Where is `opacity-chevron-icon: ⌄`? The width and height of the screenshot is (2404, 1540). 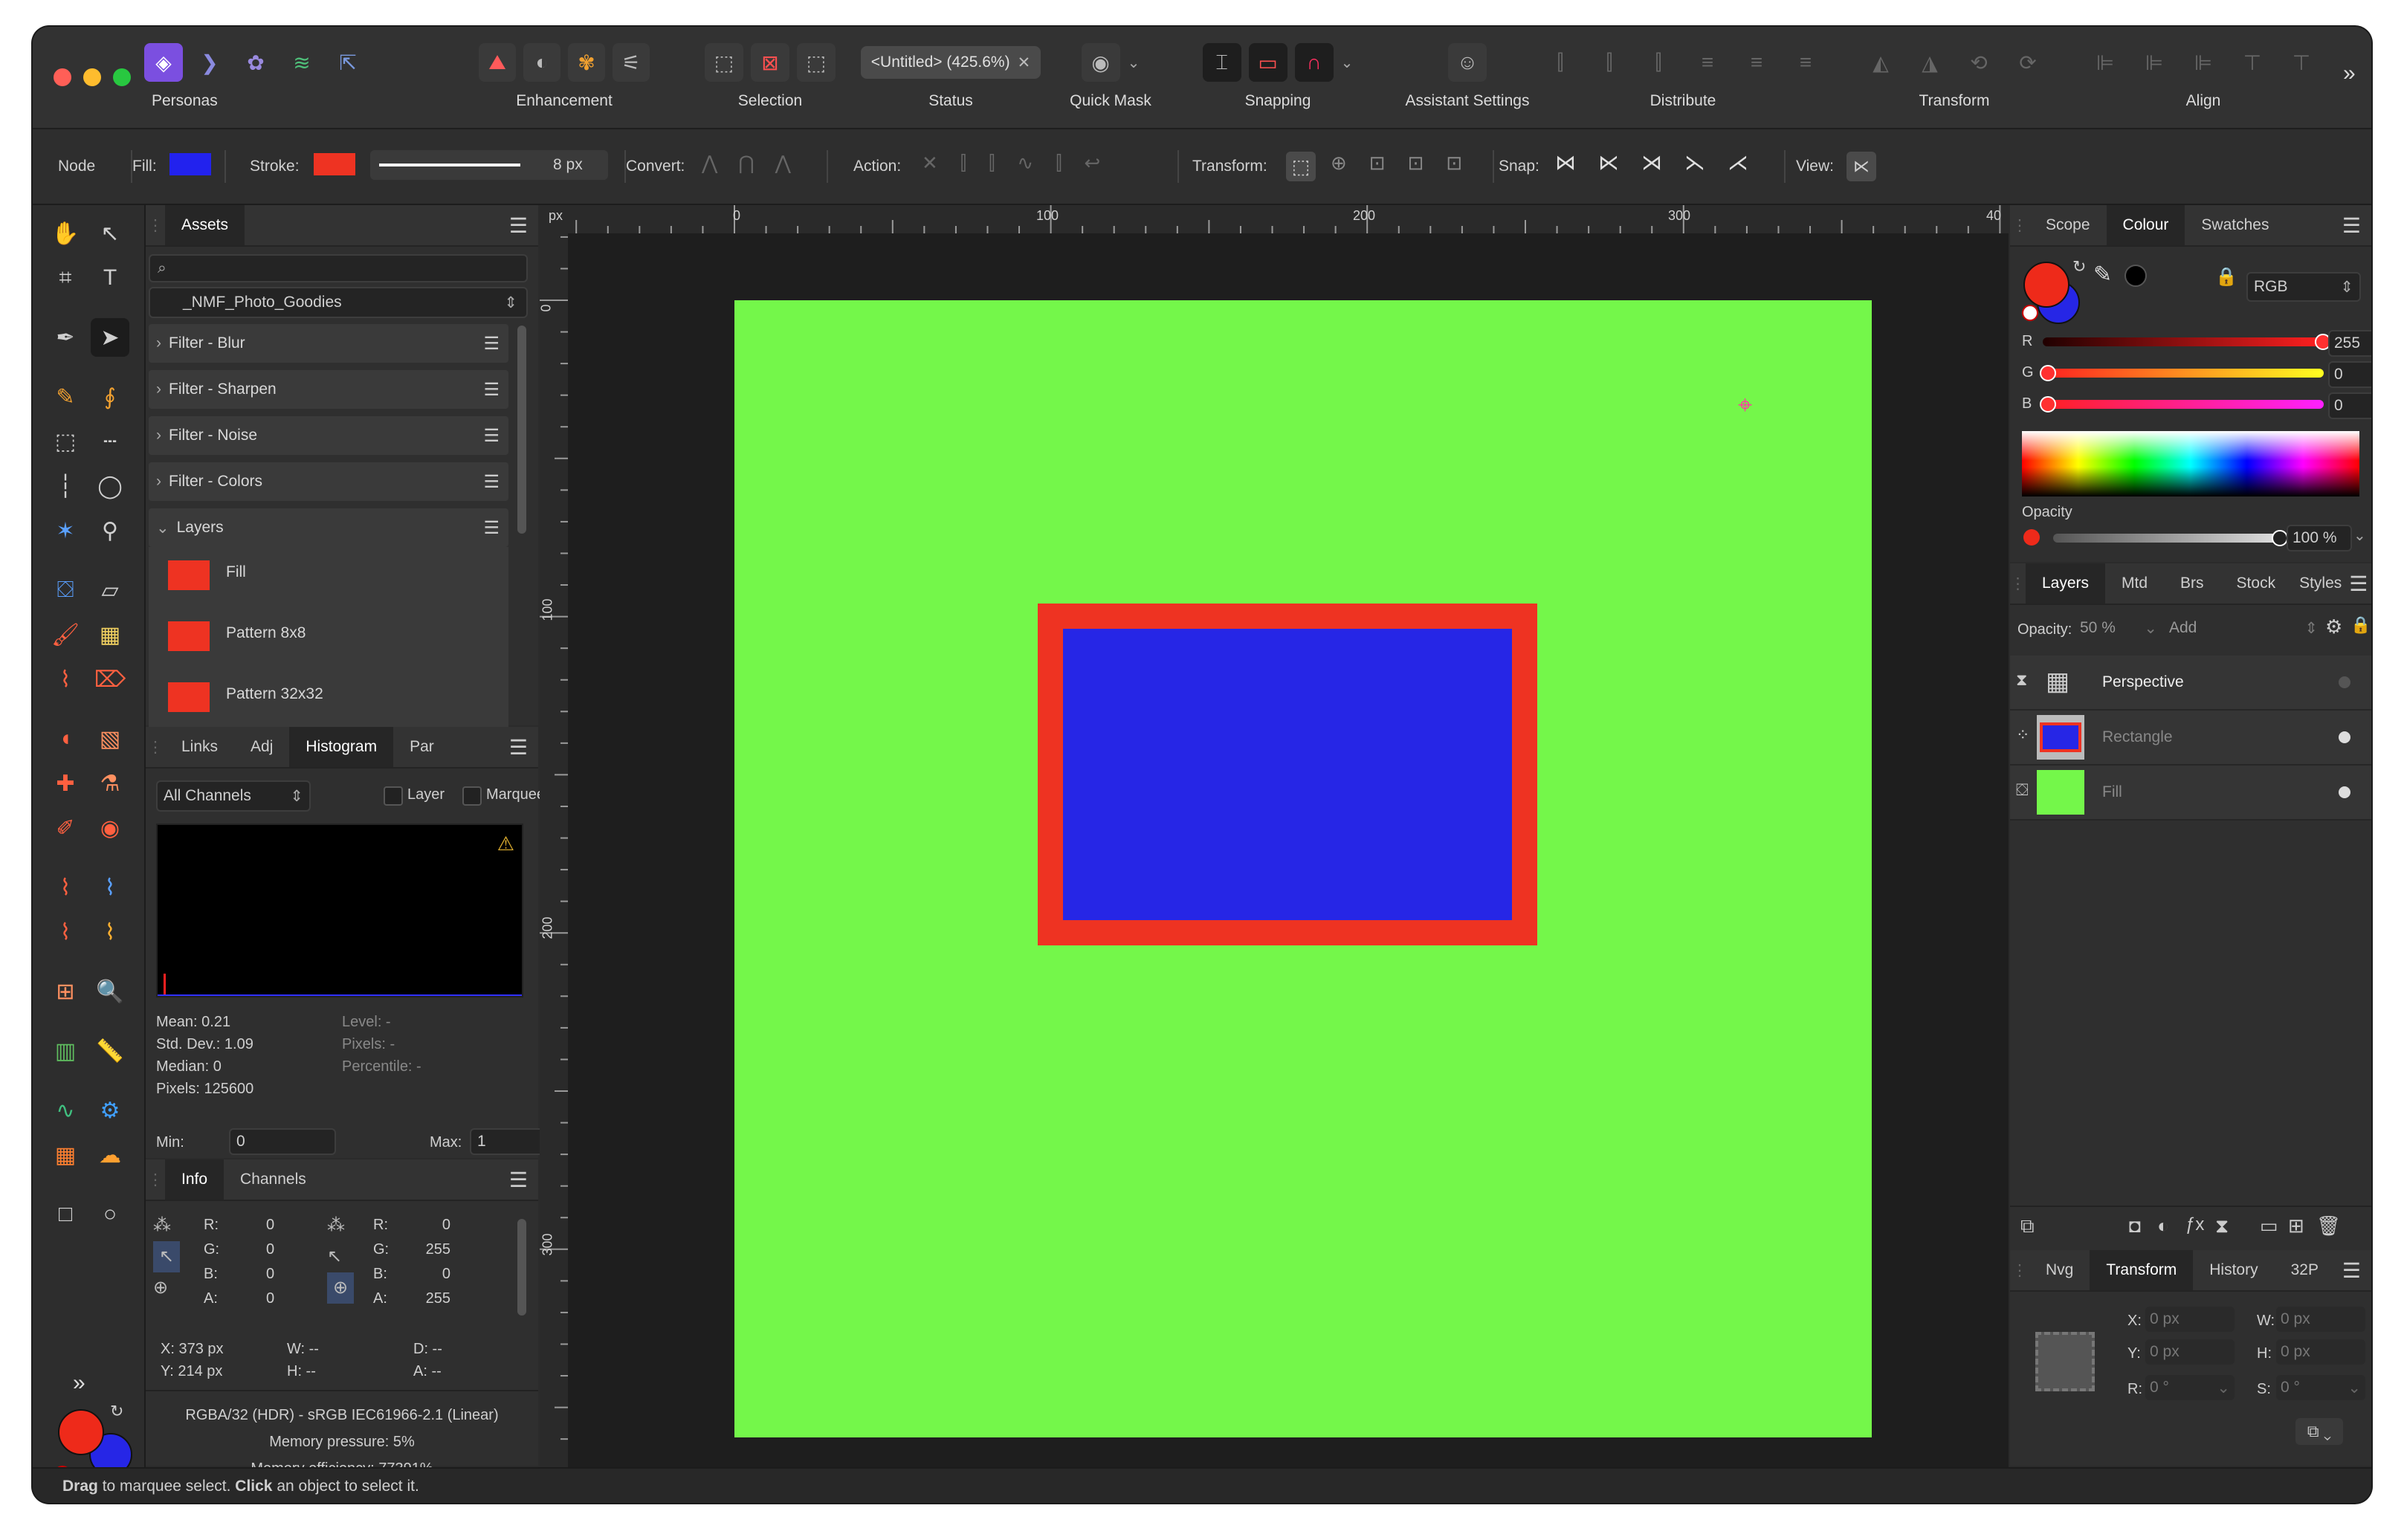 opacity-chevron-icon: ⌄ is located at coordinates (2359, 535).